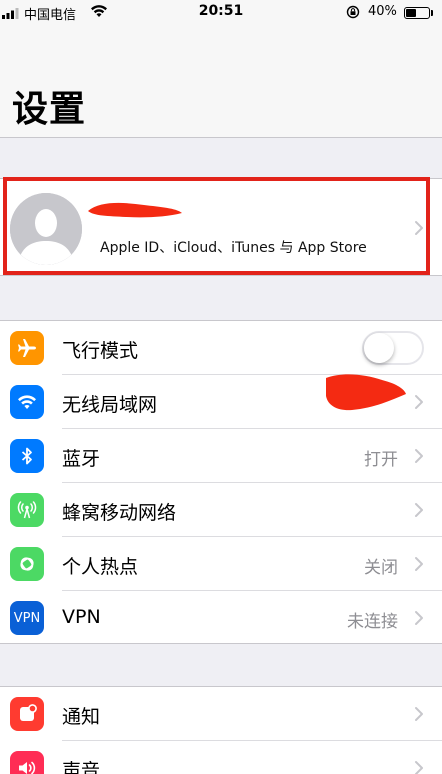 The width and height of the screenshot is (442, 774). Describe the element at coordinates (27, 510) in the screenshot. I see `cellular-icon` at that location.